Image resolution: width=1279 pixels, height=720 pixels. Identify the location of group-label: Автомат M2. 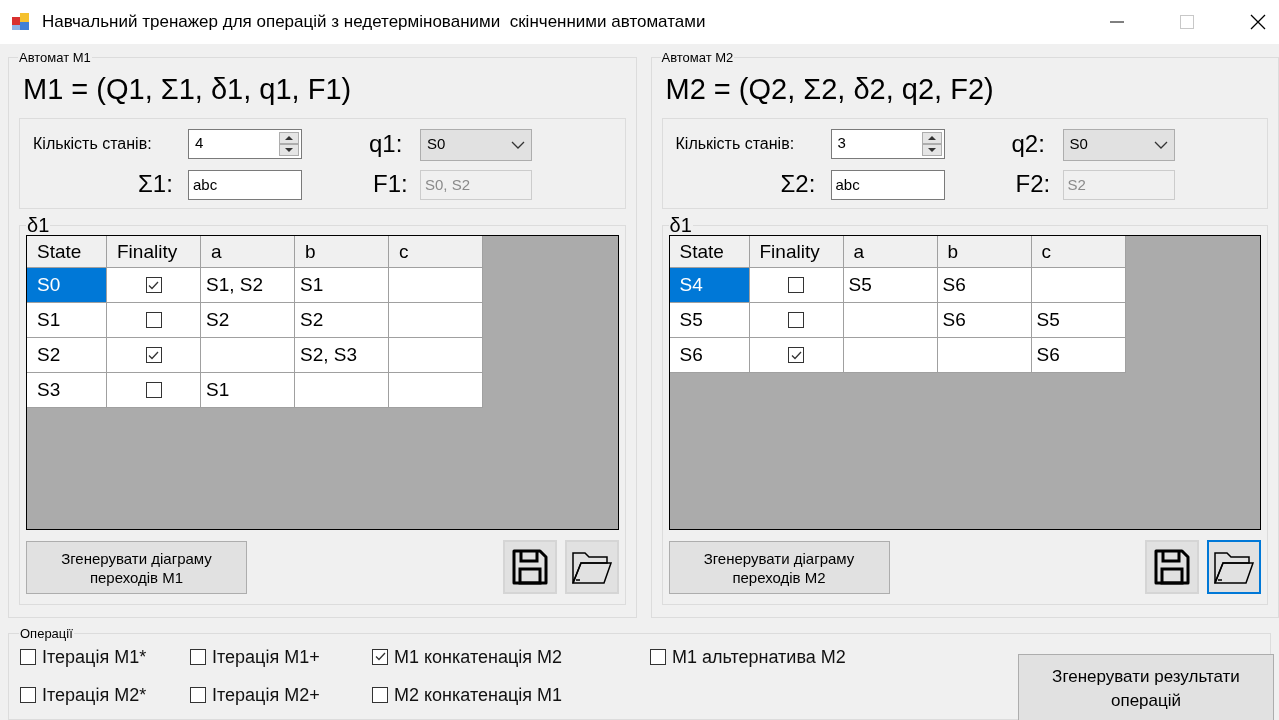
(697, 58).